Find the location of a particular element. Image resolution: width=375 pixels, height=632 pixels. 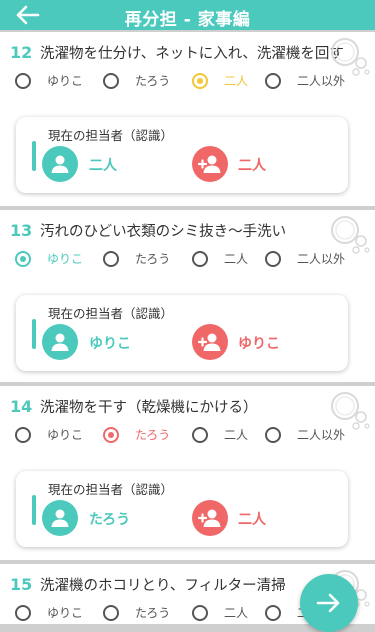

arrow-right-icon is located at coordinates (328, 603).